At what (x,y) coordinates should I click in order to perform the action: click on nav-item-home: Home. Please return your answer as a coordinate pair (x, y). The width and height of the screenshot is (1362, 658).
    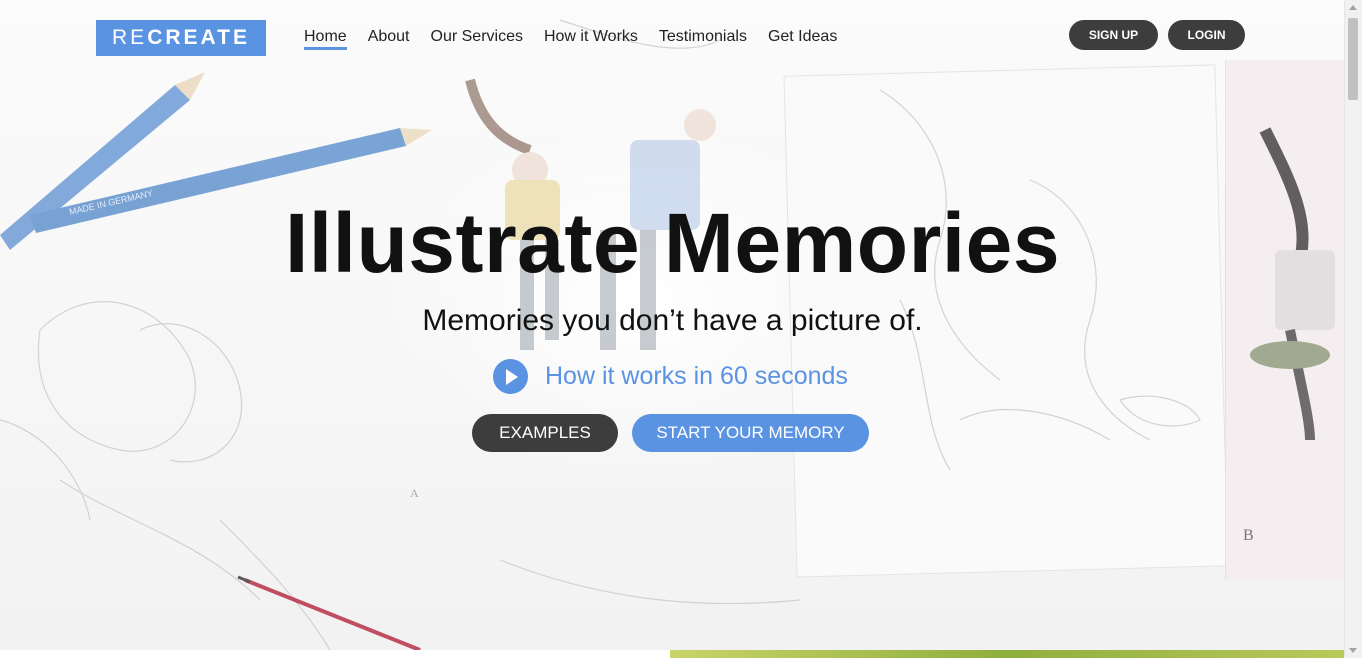
    Looking at the image, I should click on (325, 39).